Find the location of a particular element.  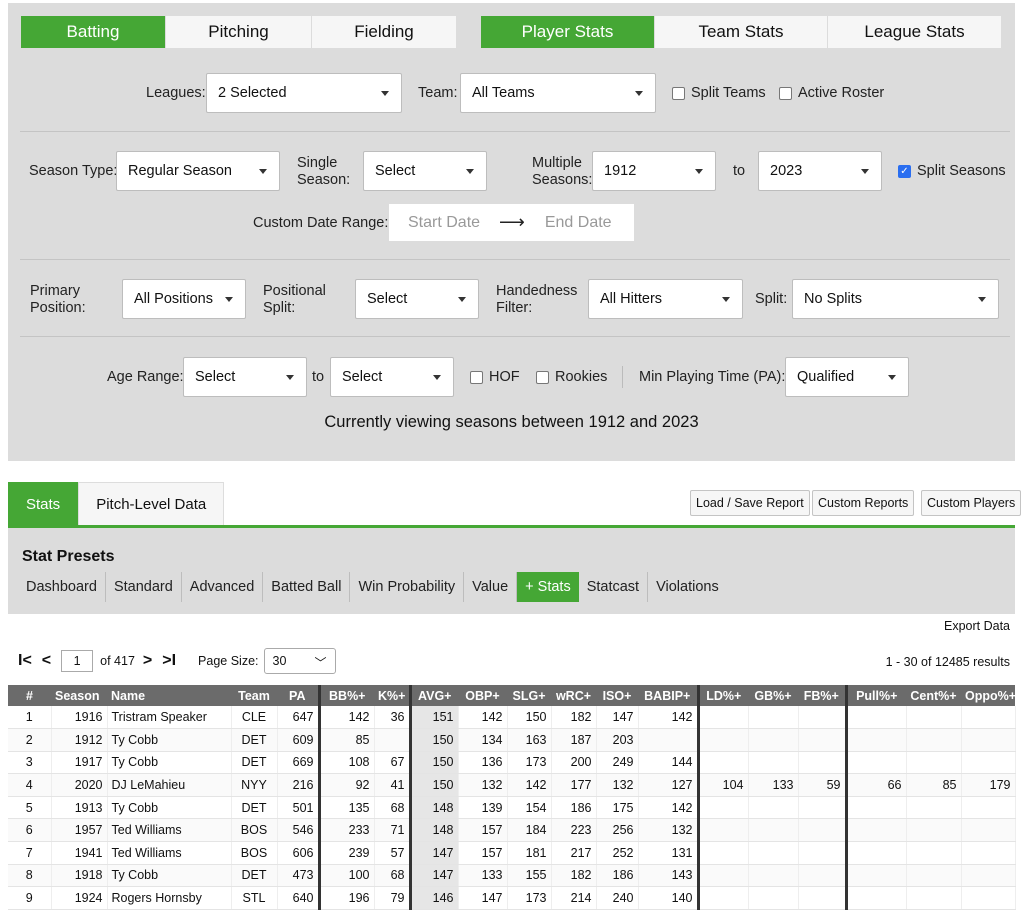

column-header: AVG+ is located at coordinates (433, 695).